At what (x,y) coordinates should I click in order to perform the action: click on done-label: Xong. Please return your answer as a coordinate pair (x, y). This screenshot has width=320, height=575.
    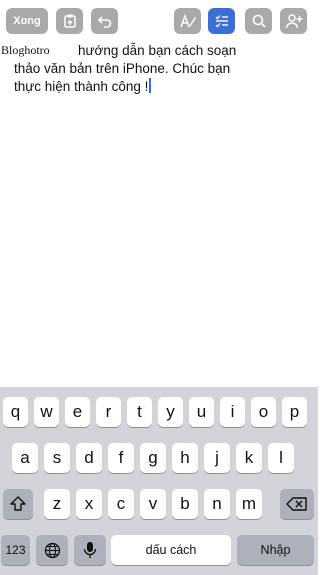
    Looking at the image, I should click on (27, 21).